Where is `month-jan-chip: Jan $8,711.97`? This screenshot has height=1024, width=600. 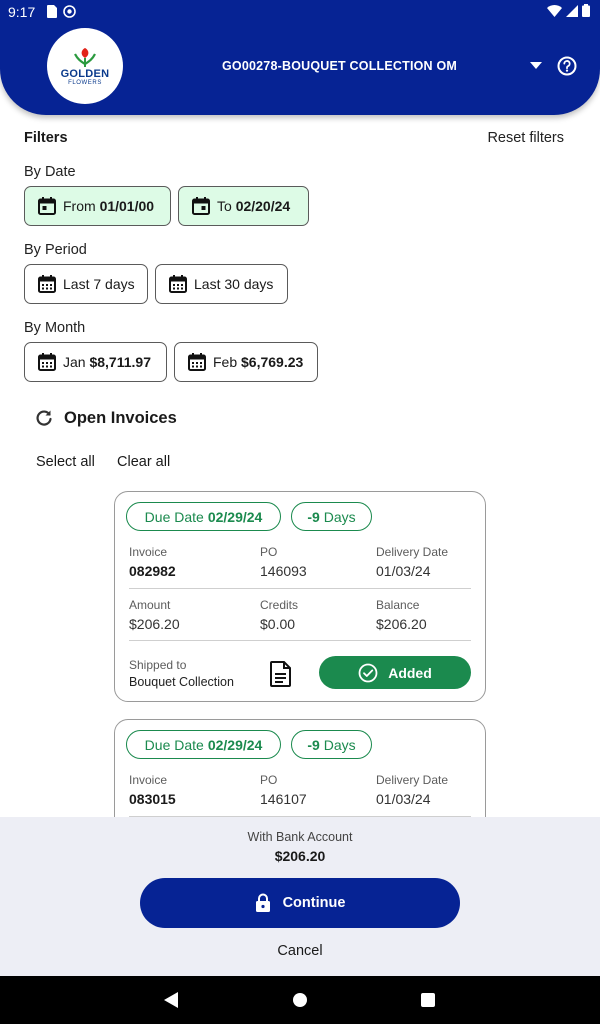
month-jan-chip: Jan $8,711.97 is located at coordinates (95, 362).